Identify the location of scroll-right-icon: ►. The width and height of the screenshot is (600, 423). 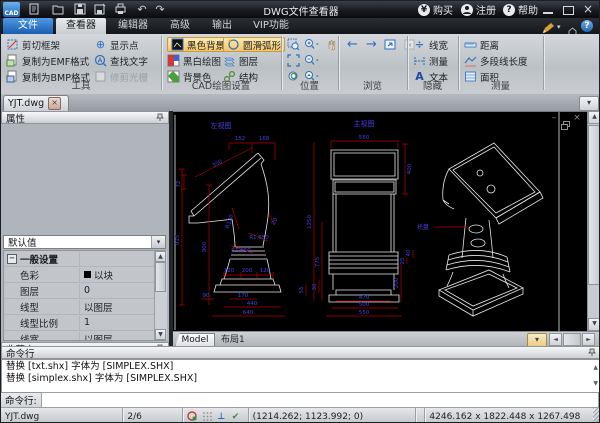
(588, 339).